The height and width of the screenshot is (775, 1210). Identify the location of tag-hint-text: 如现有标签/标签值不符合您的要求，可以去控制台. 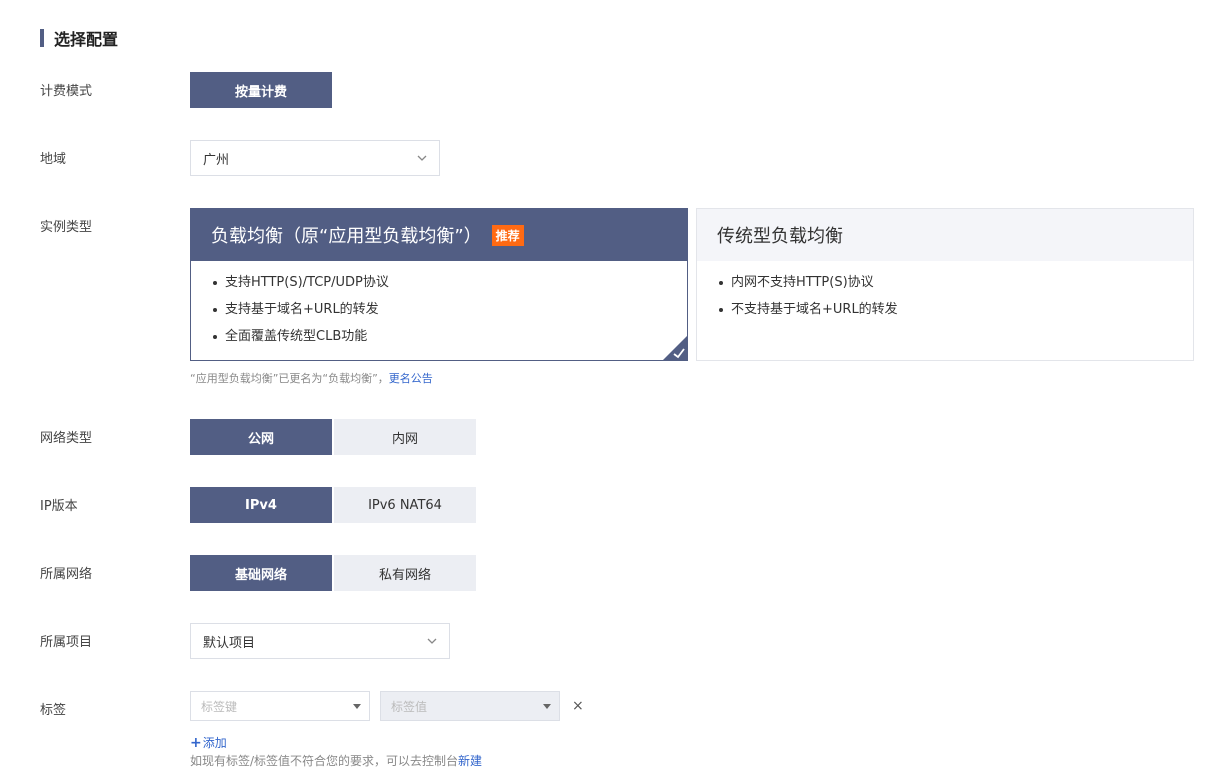
(324, 761).